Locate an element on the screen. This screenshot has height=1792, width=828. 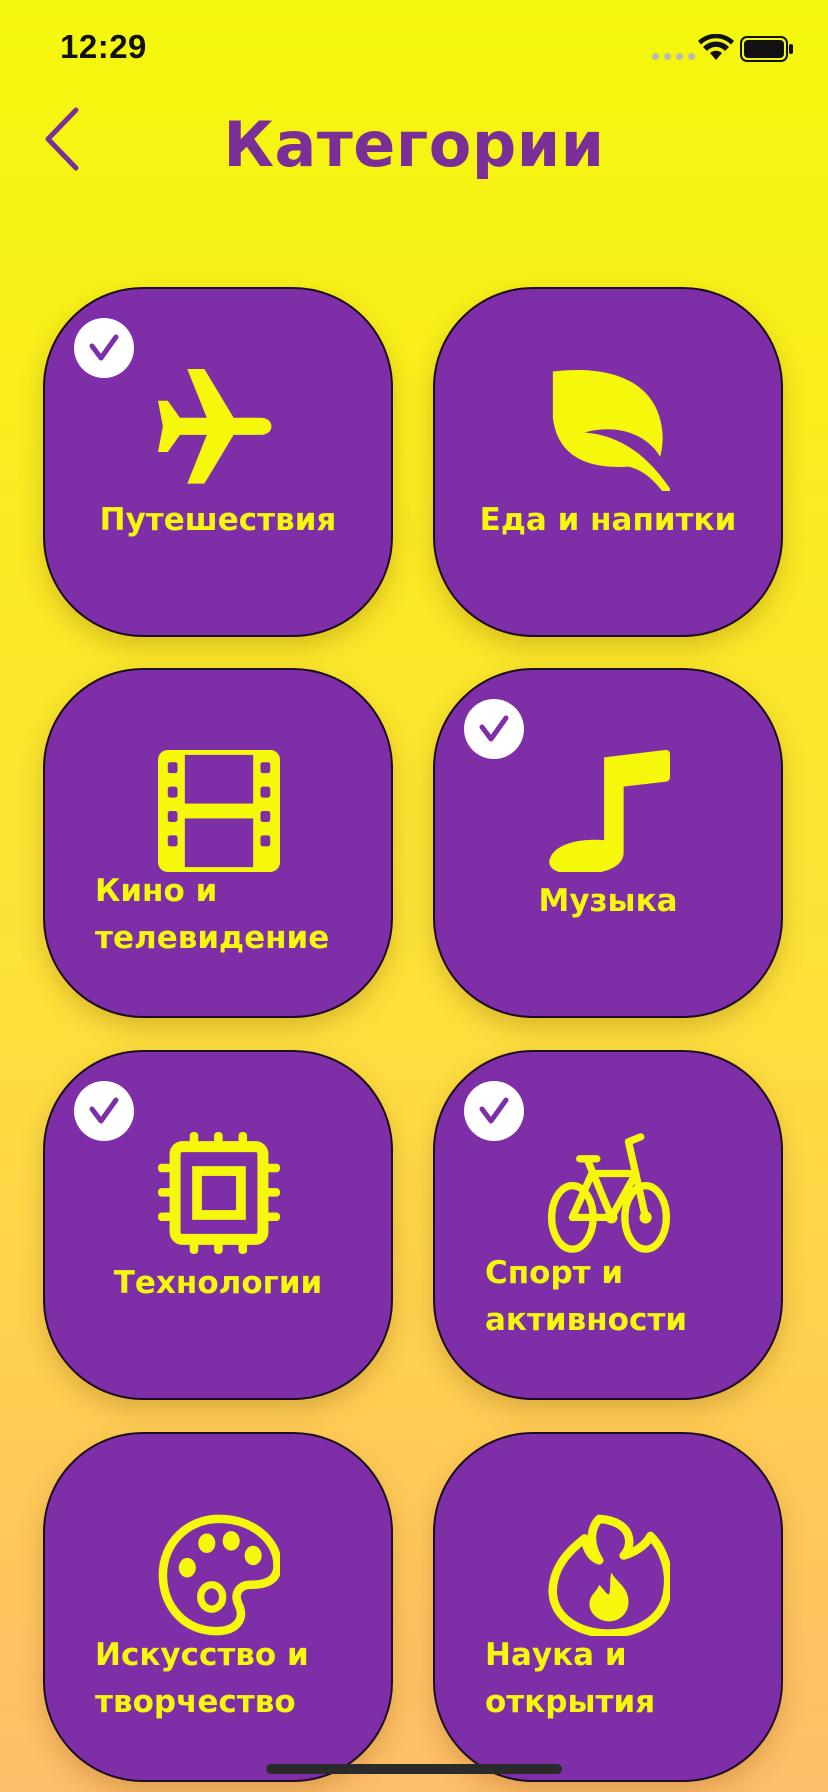
category-label: Кино и телевидение is located at coordinates (212, 914).